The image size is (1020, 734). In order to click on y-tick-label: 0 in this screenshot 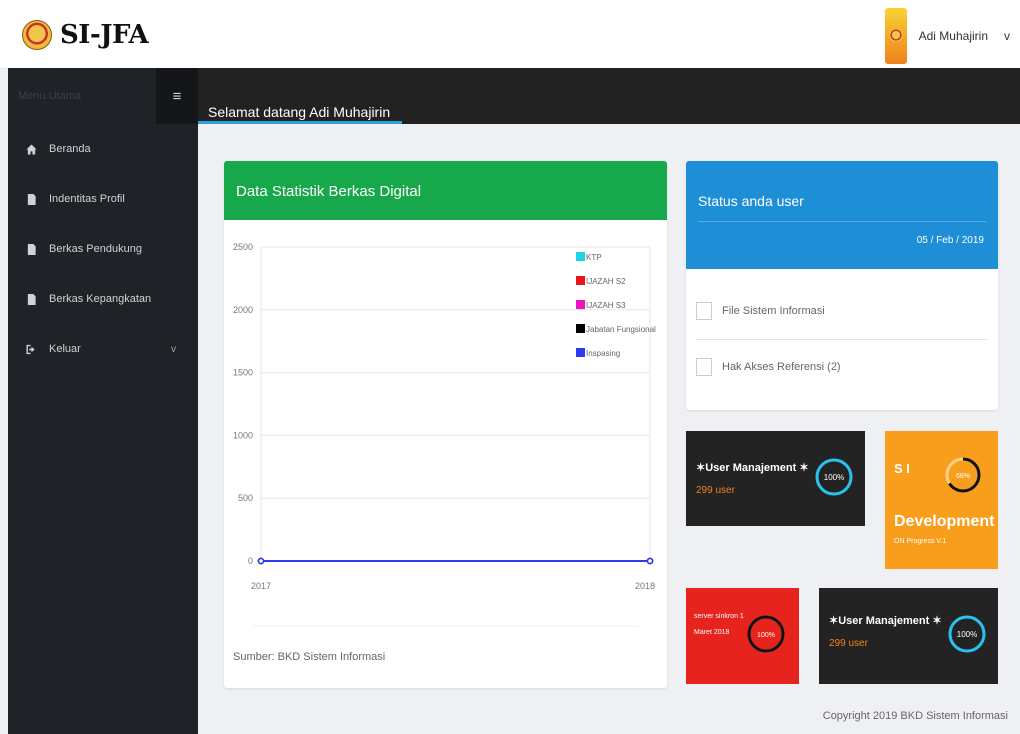, I will do `click(250, 561)`.